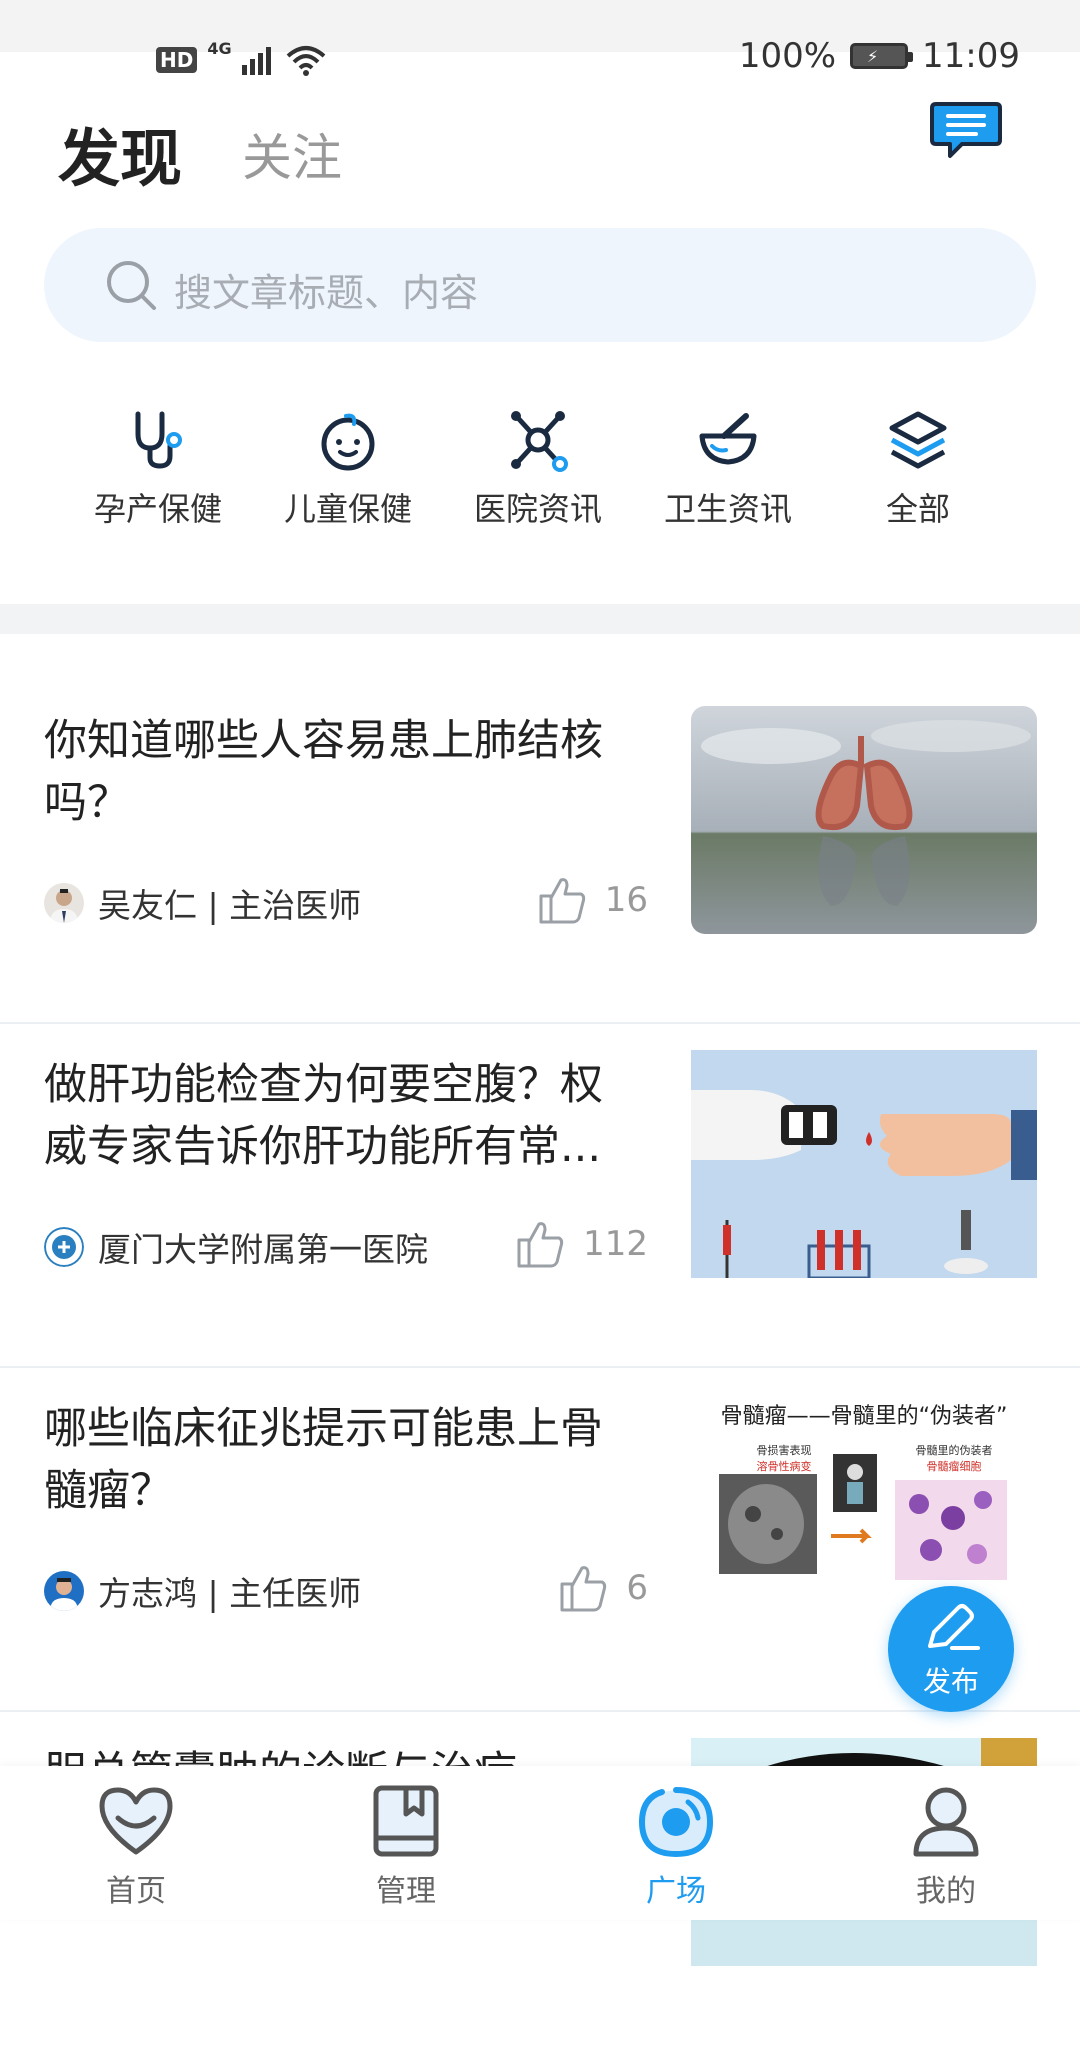 This screenshot has width=1080, height=2056. What do you see at coordinates (727, 509) in the screenshot?
I see `category-label: 卫生资讯` at bounding box center [727, 509].